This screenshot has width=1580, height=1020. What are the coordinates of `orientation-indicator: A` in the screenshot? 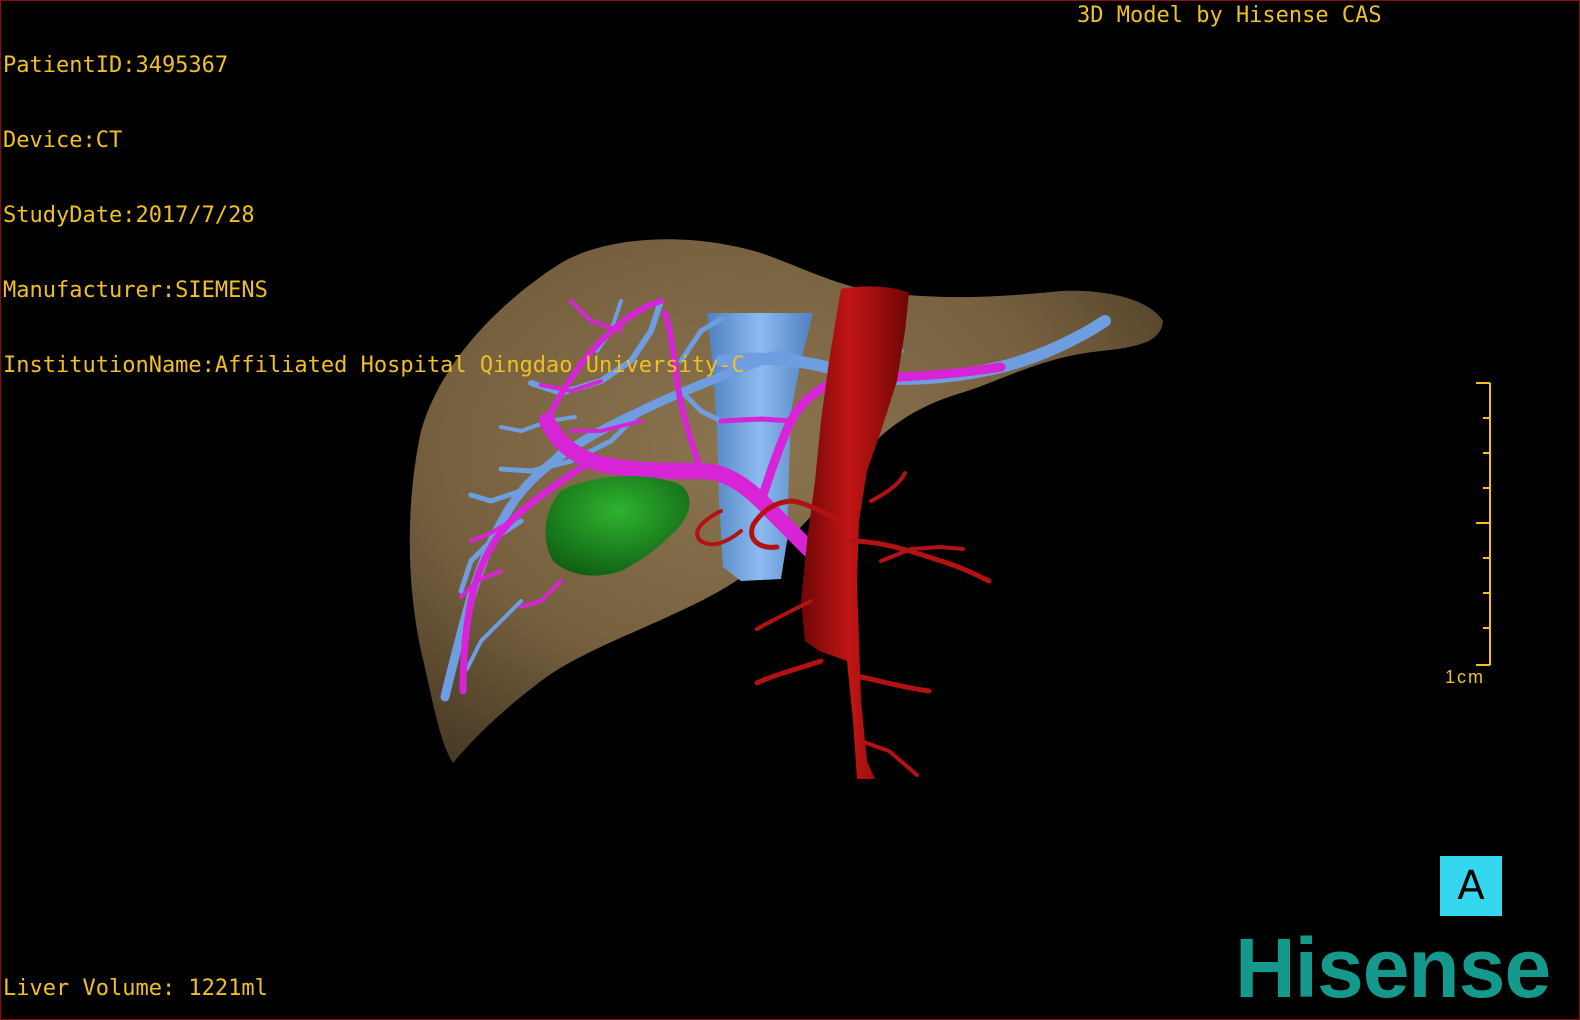 It's located at (1471, 886).